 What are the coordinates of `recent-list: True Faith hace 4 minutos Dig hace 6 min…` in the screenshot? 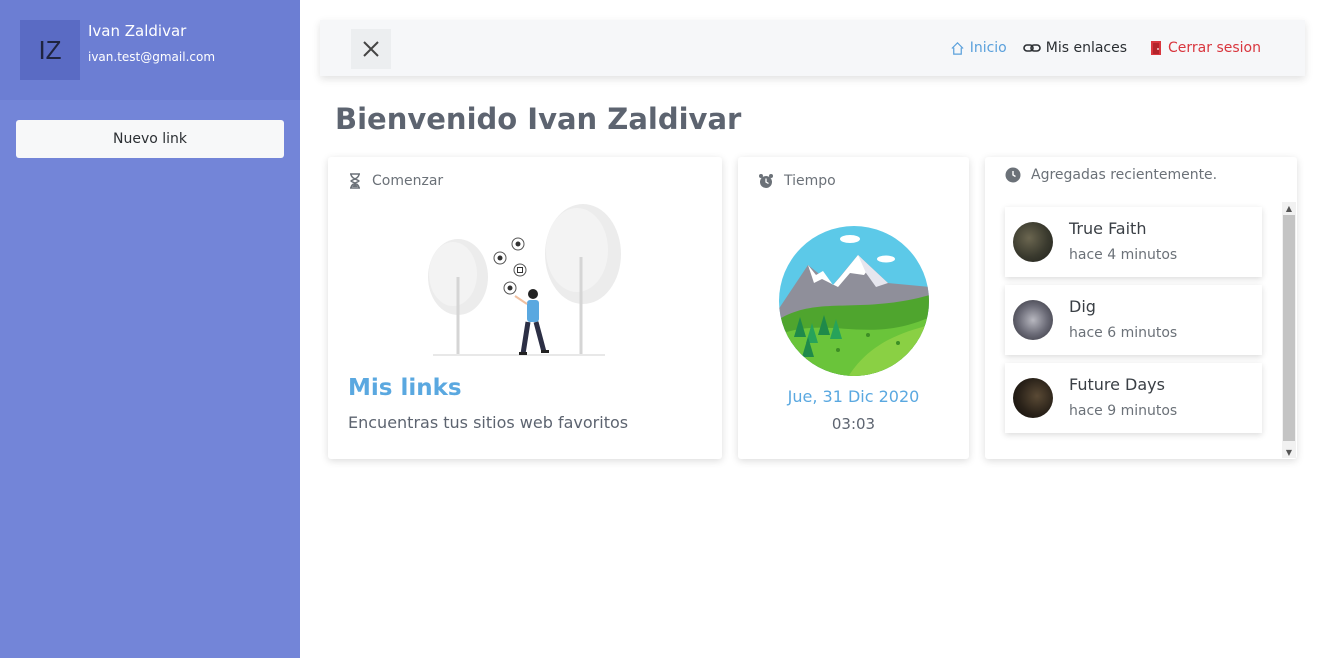 It's located at (1133, 324).